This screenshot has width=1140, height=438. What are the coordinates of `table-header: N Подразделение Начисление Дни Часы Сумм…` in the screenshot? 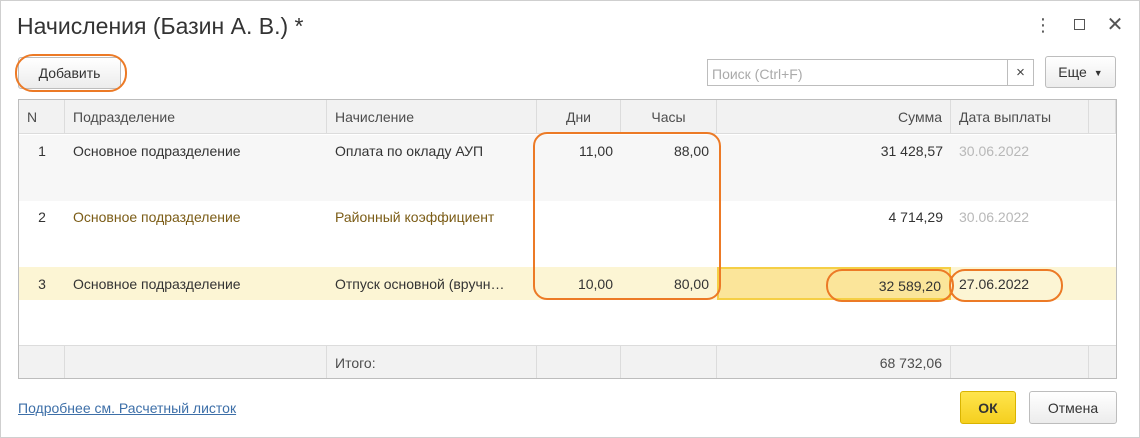 It's located at (567, 117).